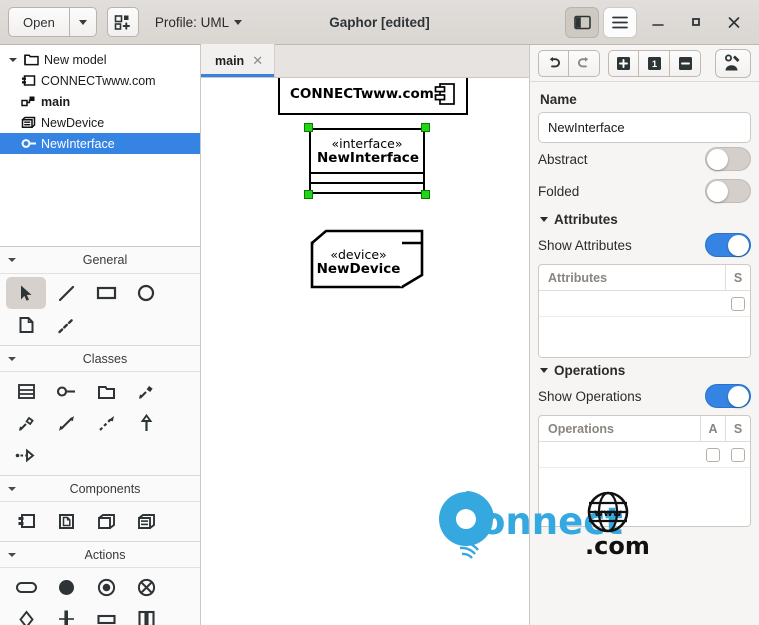  What do you see at coordinates (66, 391) in the screenshot?
I see `tool-interface` at bounding box center [66, 391].